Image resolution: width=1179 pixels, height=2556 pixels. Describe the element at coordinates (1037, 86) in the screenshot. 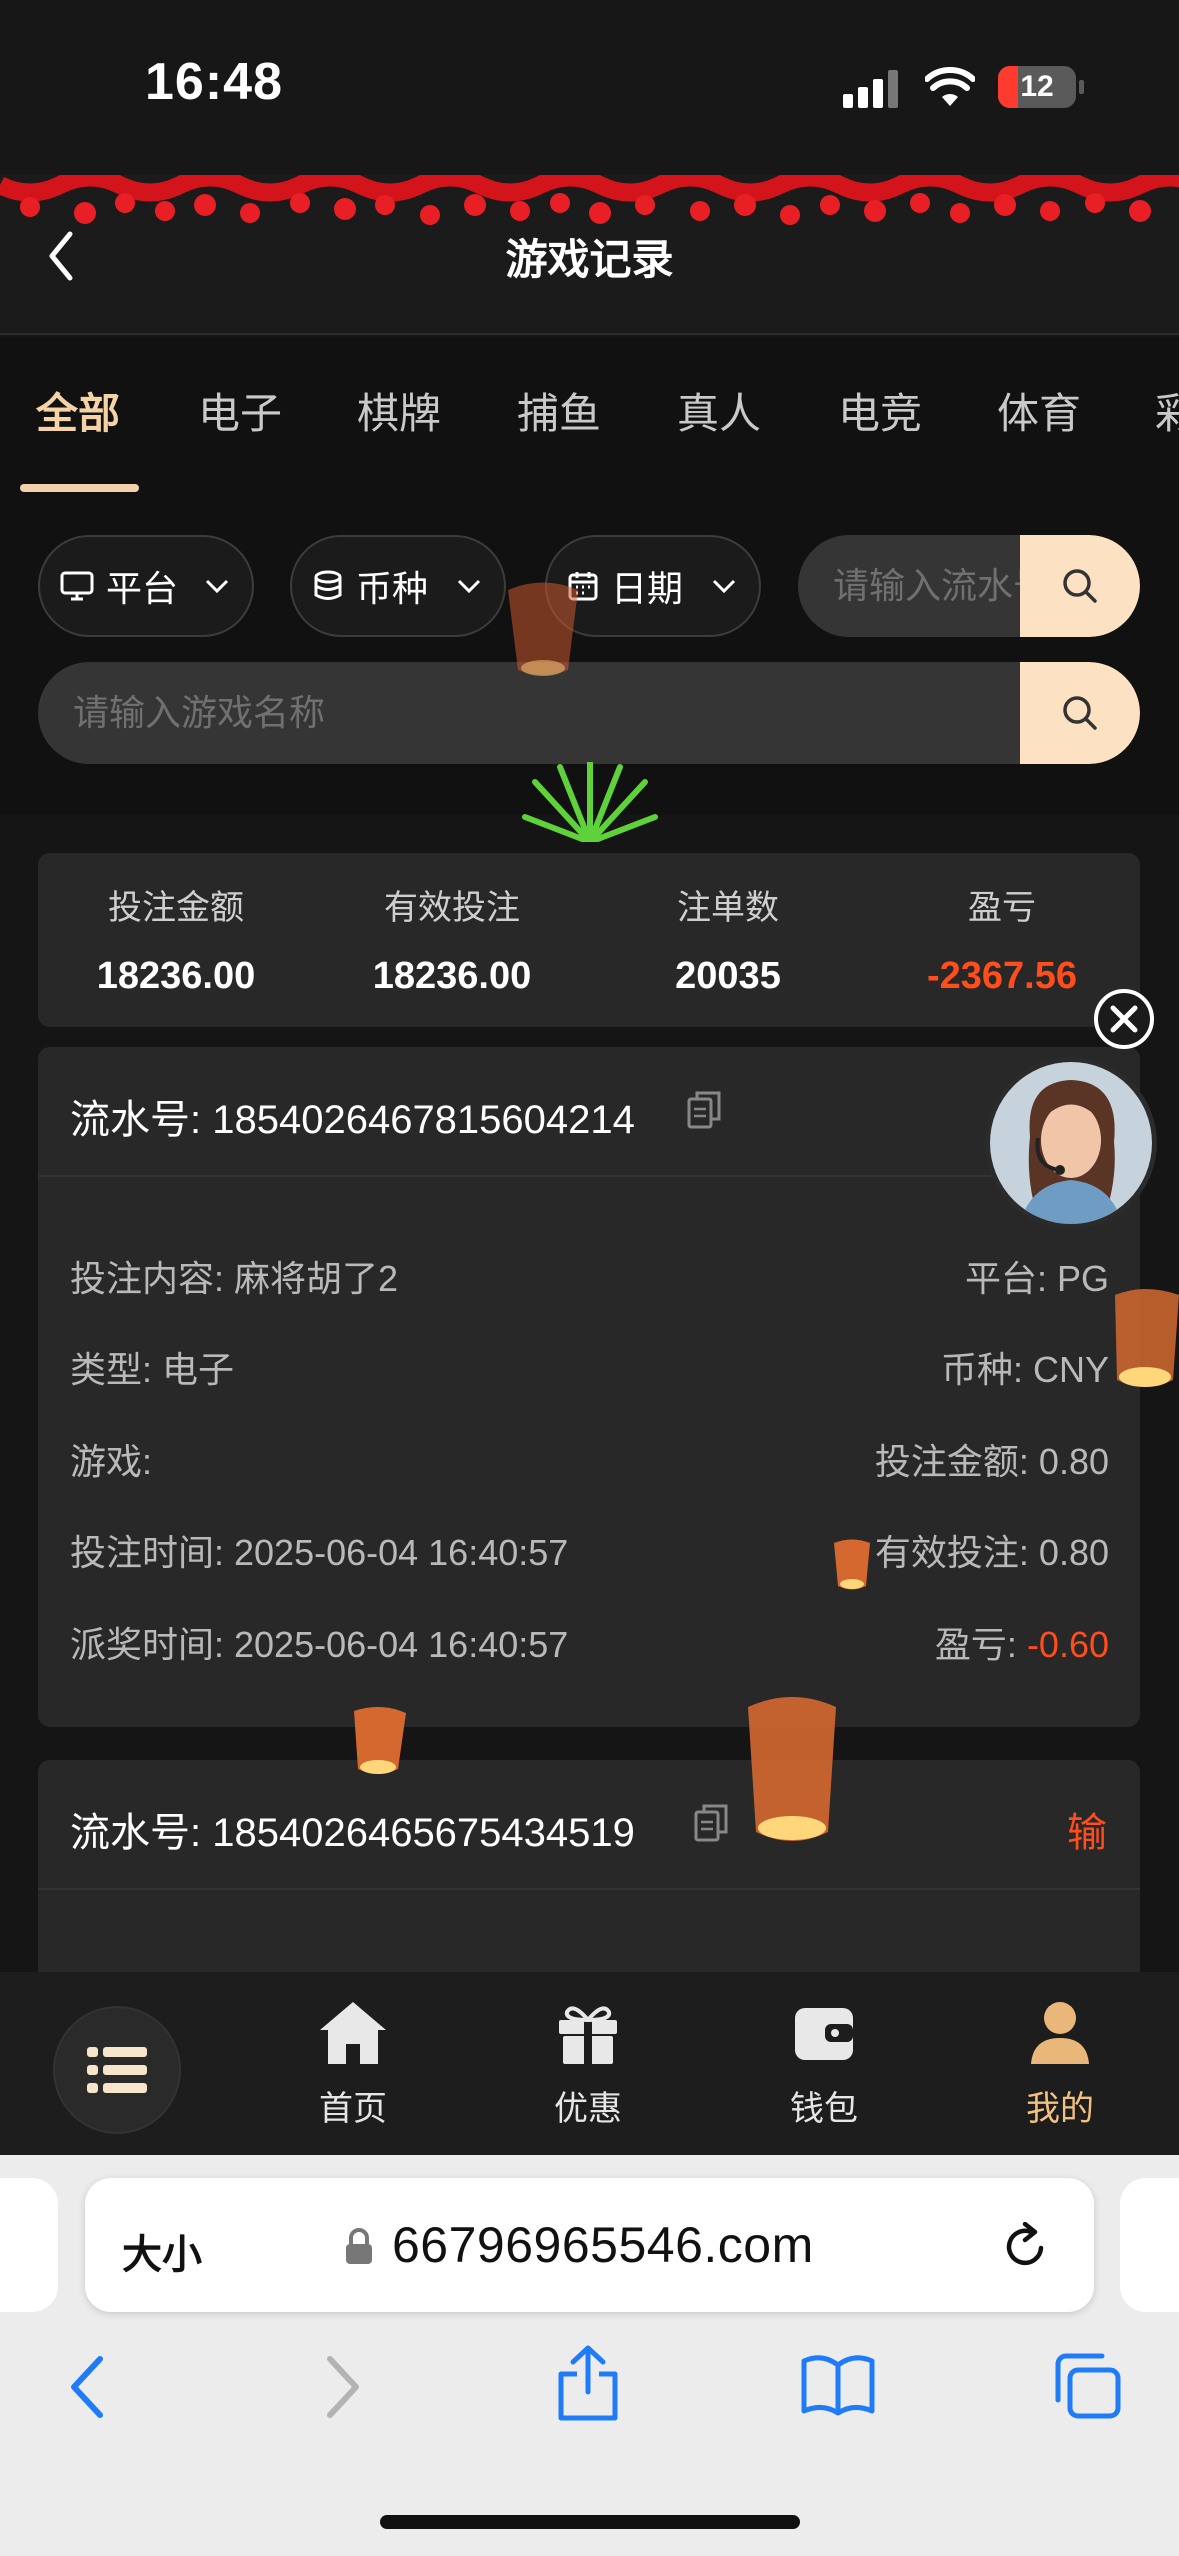

I see `battery-percent: 12` at that location.